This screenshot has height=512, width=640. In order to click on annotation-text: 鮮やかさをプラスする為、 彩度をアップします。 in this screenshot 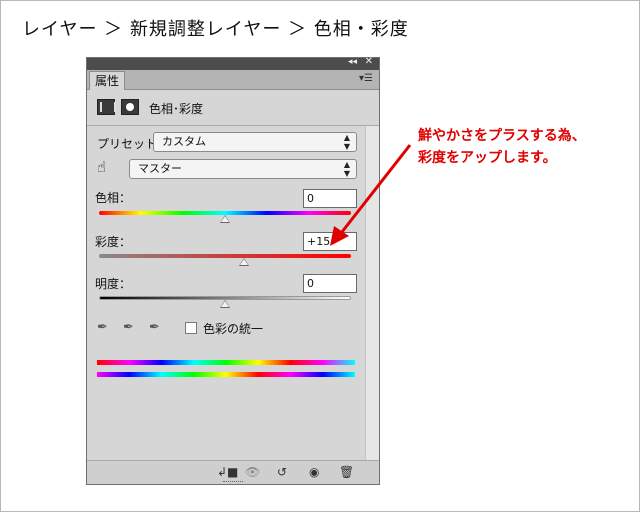, I will do `click(502, 147)`.